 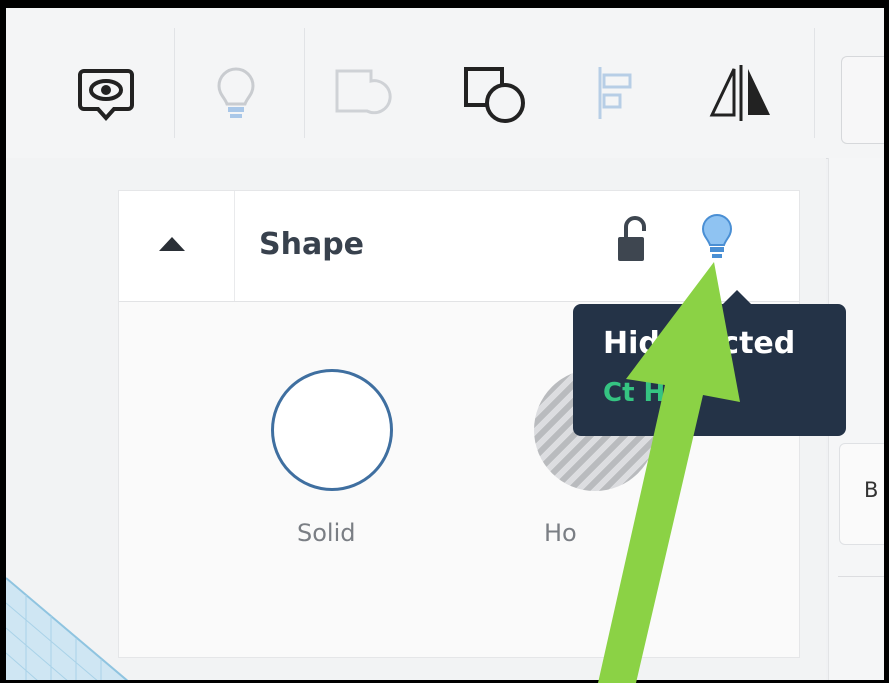 I want to click on unlocked-padlock-icon, so click(x=632, y=238).